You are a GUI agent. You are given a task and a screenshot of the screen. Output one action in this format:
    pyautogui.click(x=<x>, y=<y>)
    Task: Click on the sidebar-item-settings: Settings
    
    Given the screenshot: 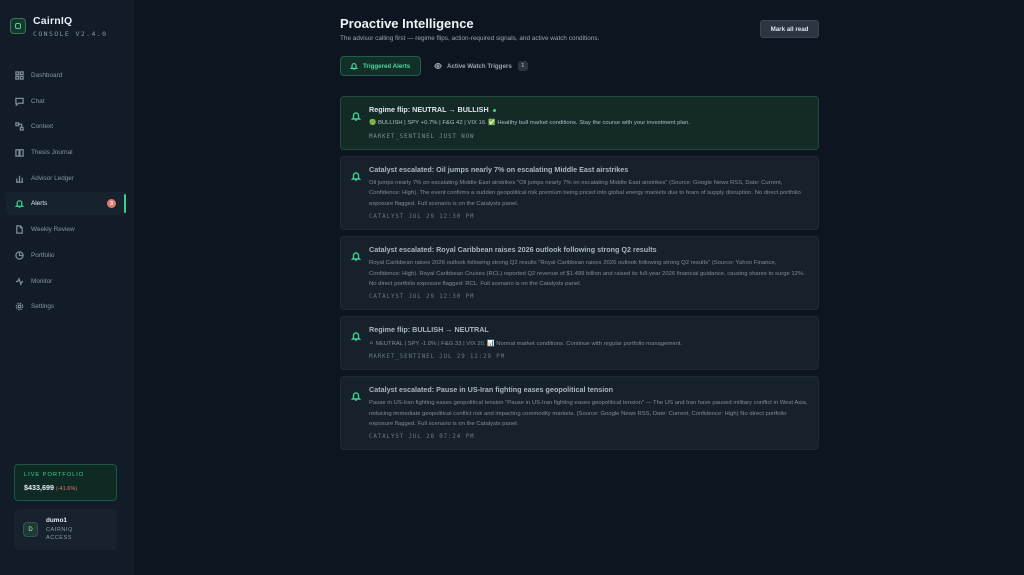 What is the action you would take?
    pyautogui.click(x=66, y=306)
    